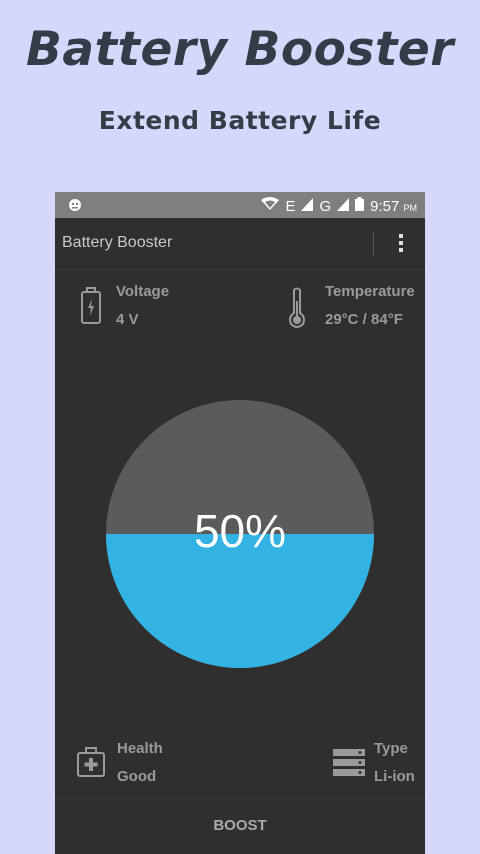 The height and width of the screenshot is (854, 480). I want to click on boost-button: BOOST, so click(240, 826).